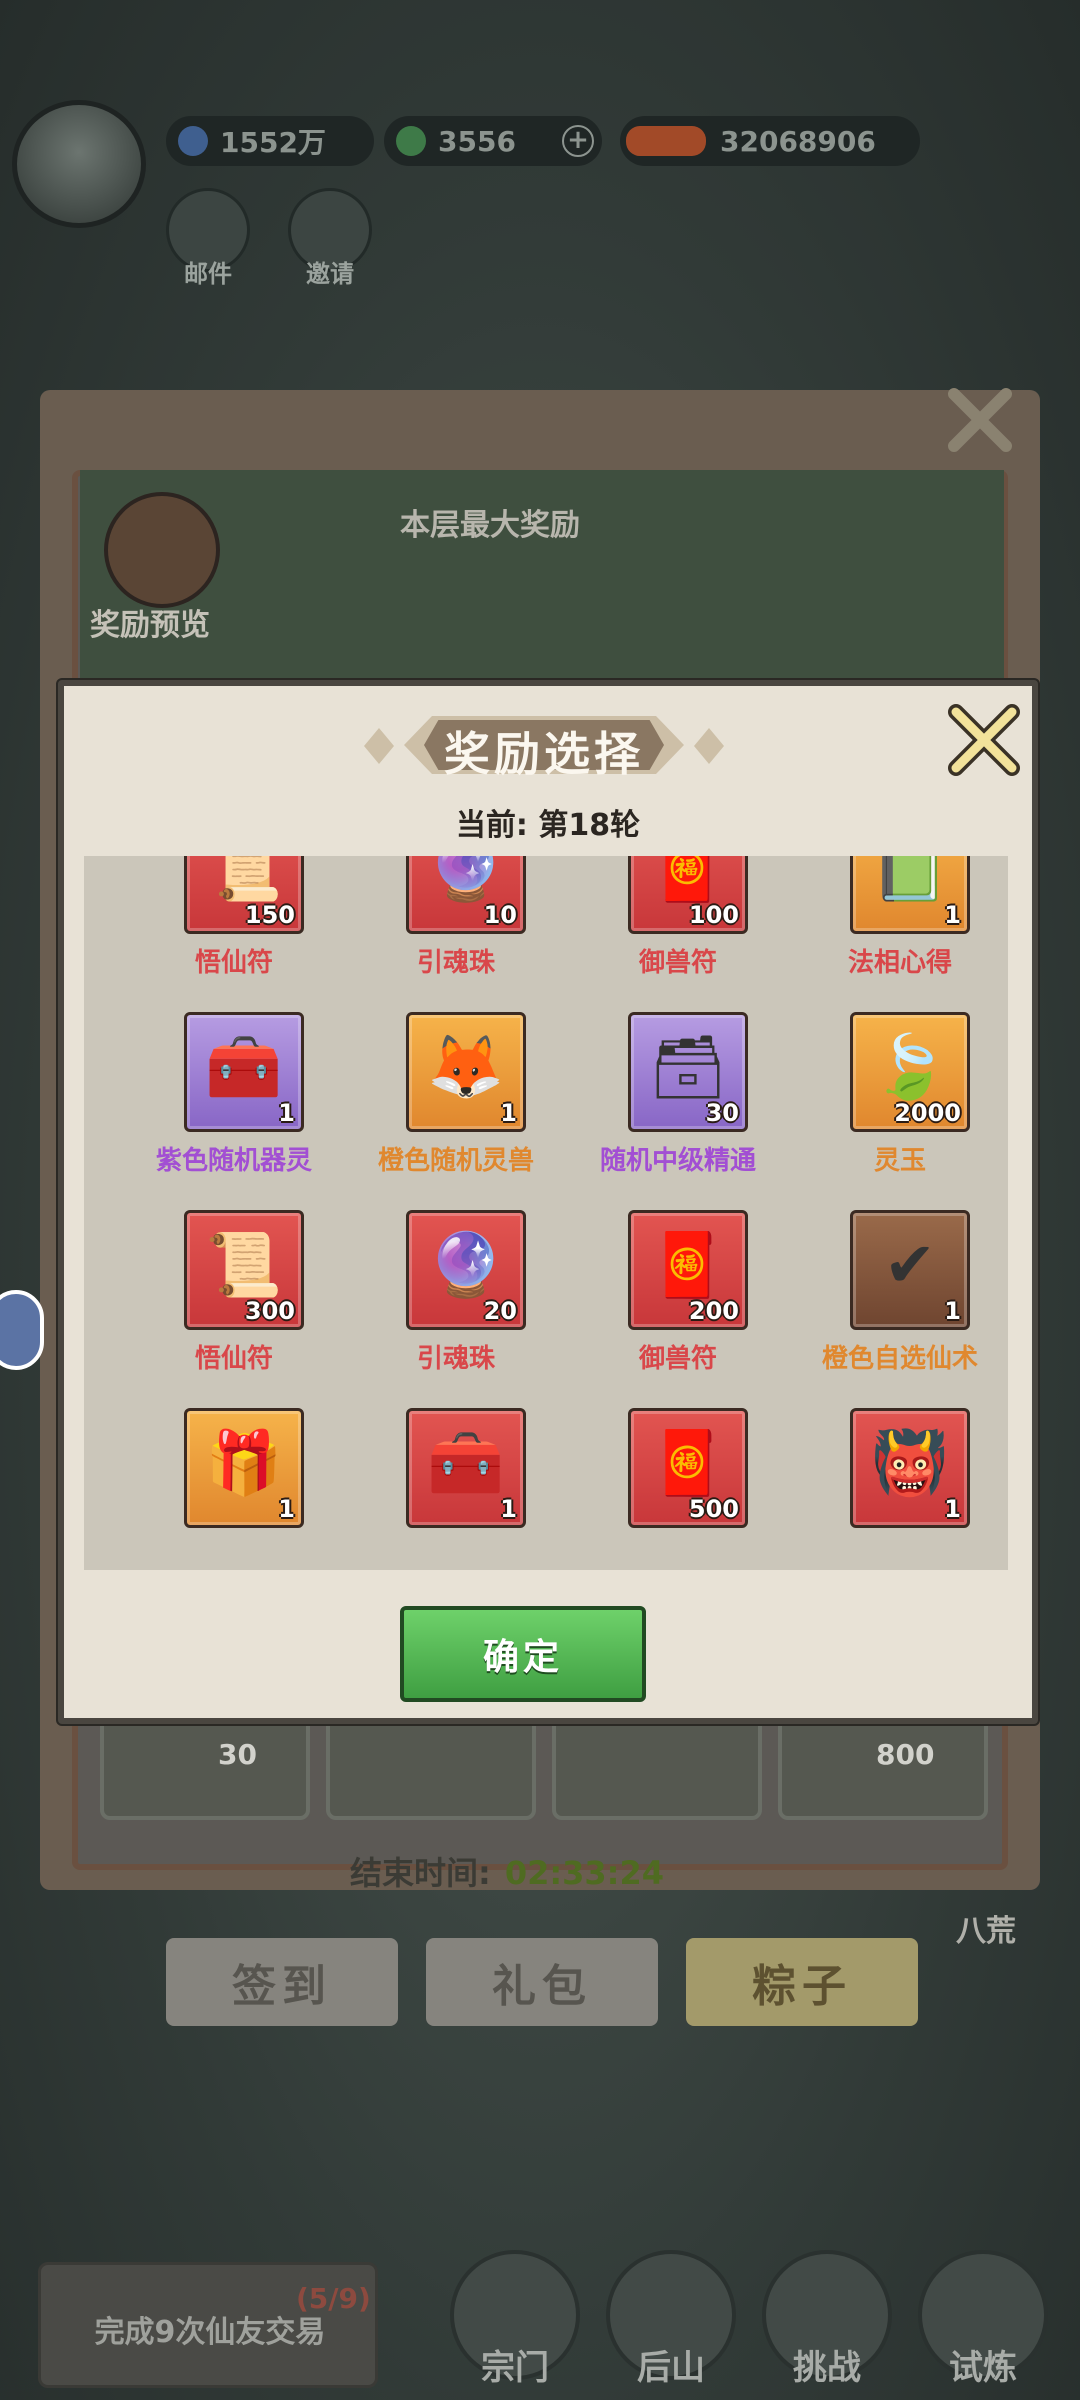  Describe the element at coordinates (899, 1359) in the screenshot. I see `item-name: 橙色自选仙术` at that location.